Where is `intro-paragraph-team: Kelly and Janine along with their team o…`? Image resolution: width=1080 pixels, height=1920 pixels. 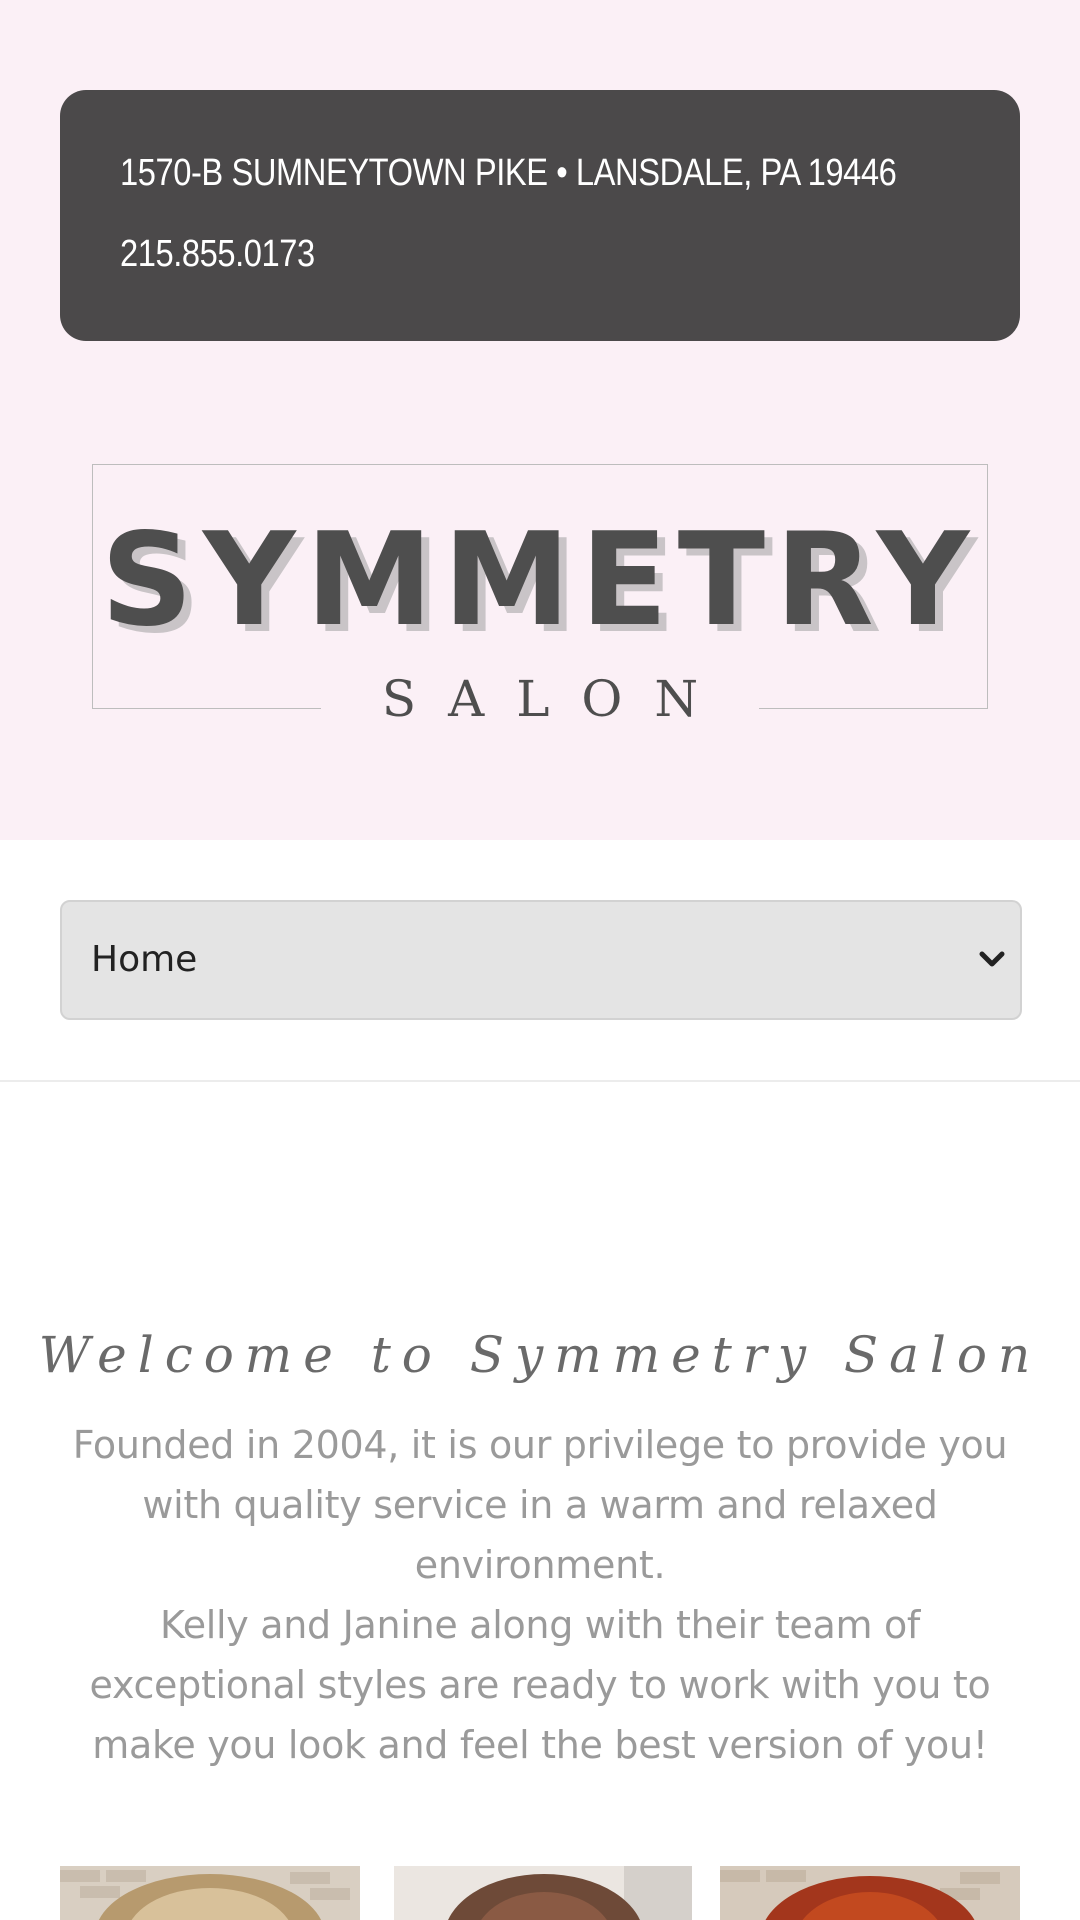 intro-paragraph-team: Kelly and Janine along with their team o… is located at coordinates (540, 1685).